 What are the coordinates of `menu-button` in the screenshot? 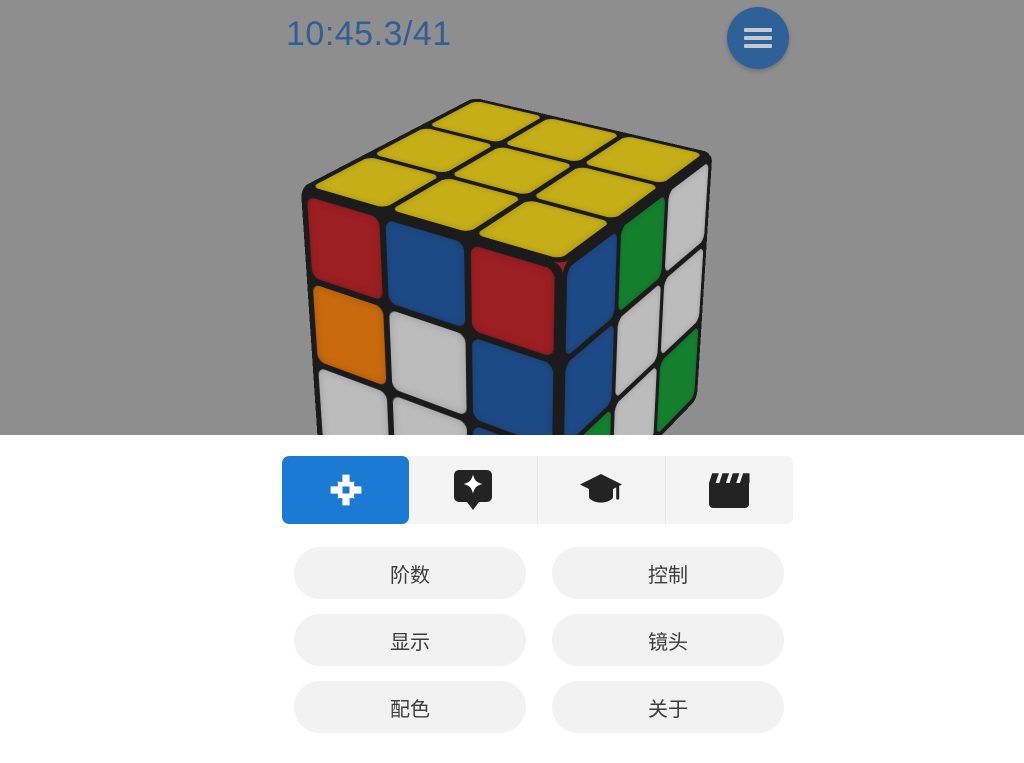 It's located at (758, 38).